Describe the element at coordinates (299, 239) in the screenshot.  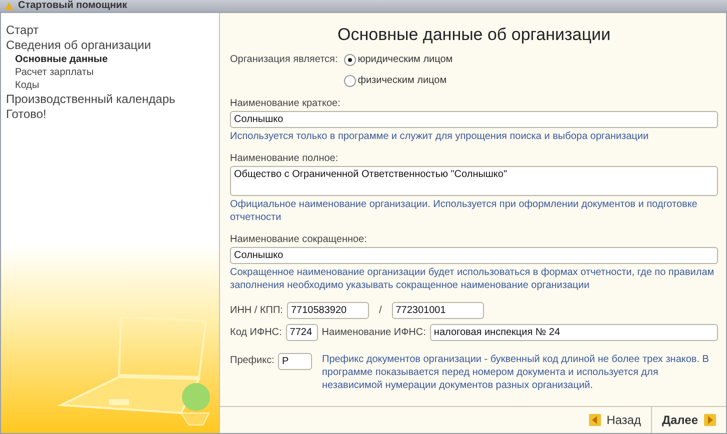
I see `field-label: Наименование сокращенное:` at that location.